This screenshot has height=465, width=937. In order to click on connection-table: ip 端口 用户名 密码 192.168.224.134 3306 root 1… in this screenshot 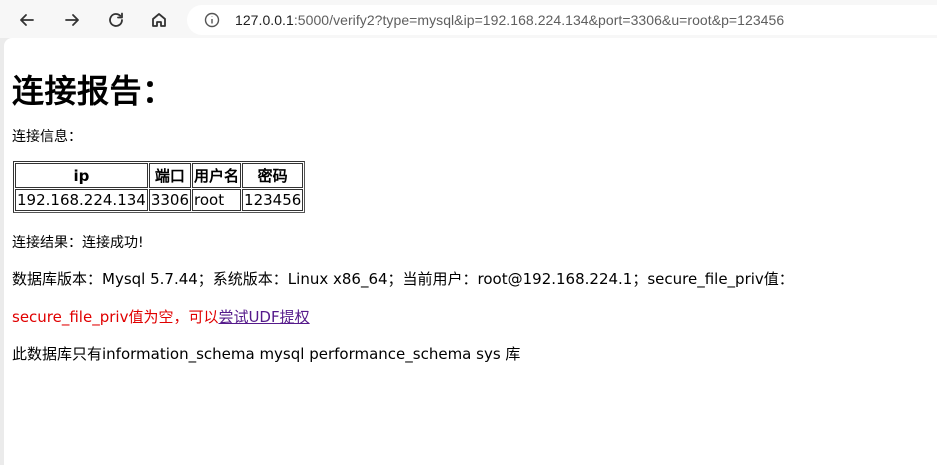, I will do `click(159, 187)`.